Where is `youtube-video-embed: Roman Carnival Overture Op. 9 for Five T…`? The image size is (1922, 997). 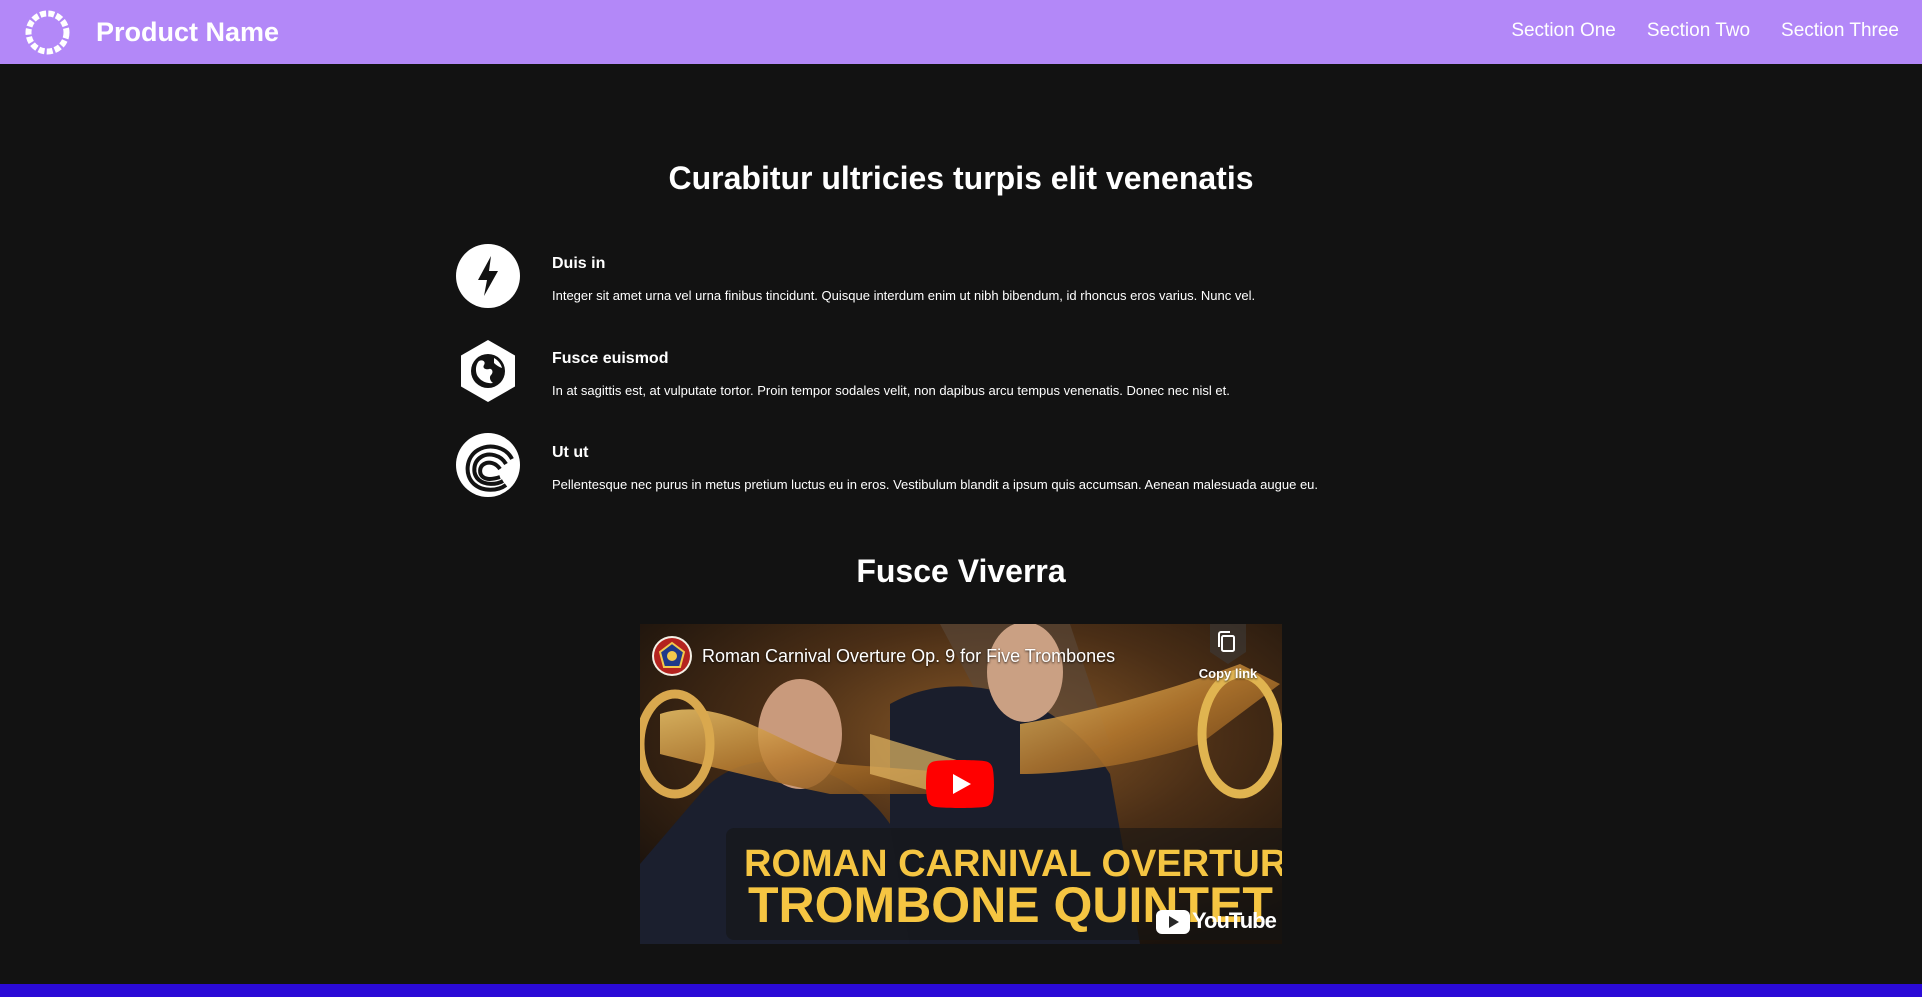 youtube-video-embed: Roman Carnival Overture Op. 9 for Five T… is located at coordinates (961, 784).